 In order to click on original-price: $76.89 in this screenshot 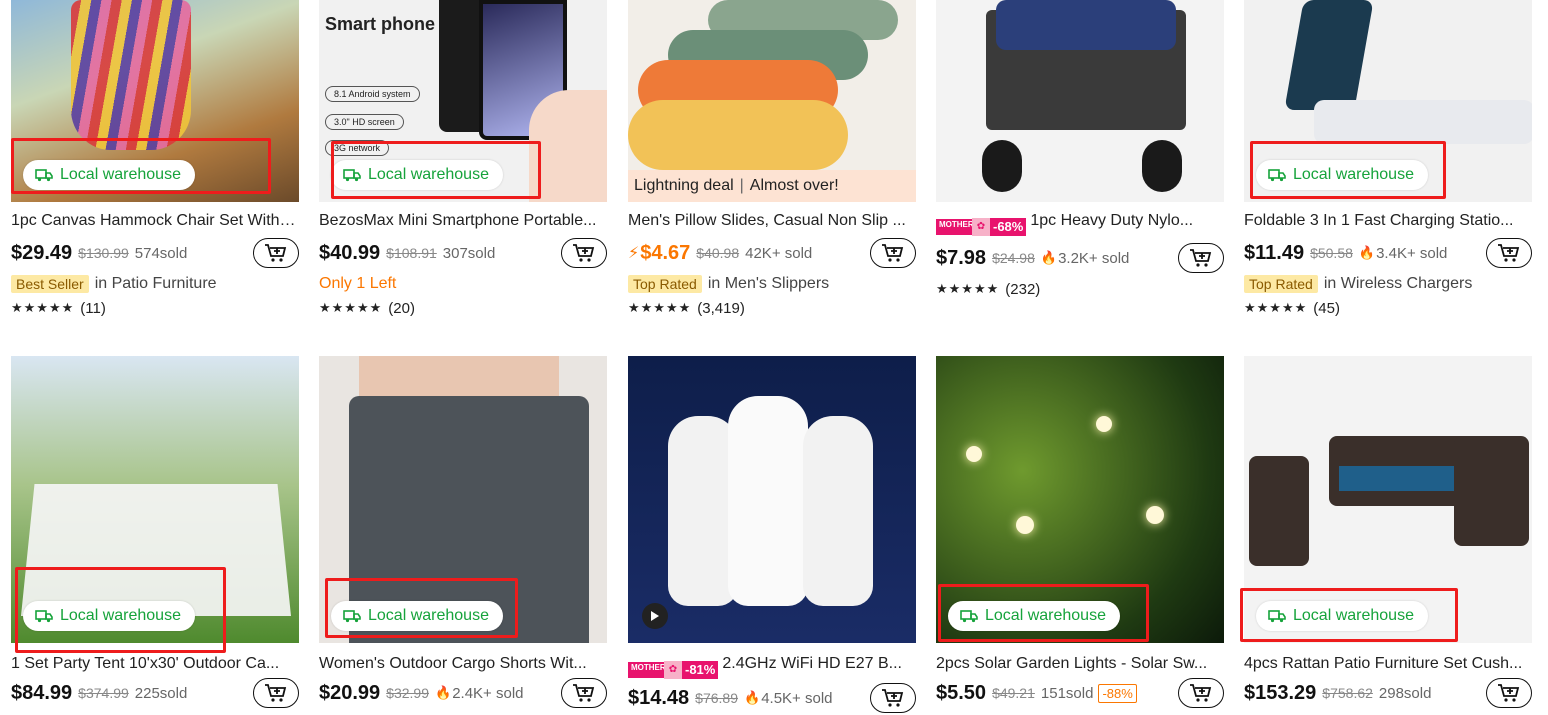, I will do `click(716, 698)`.